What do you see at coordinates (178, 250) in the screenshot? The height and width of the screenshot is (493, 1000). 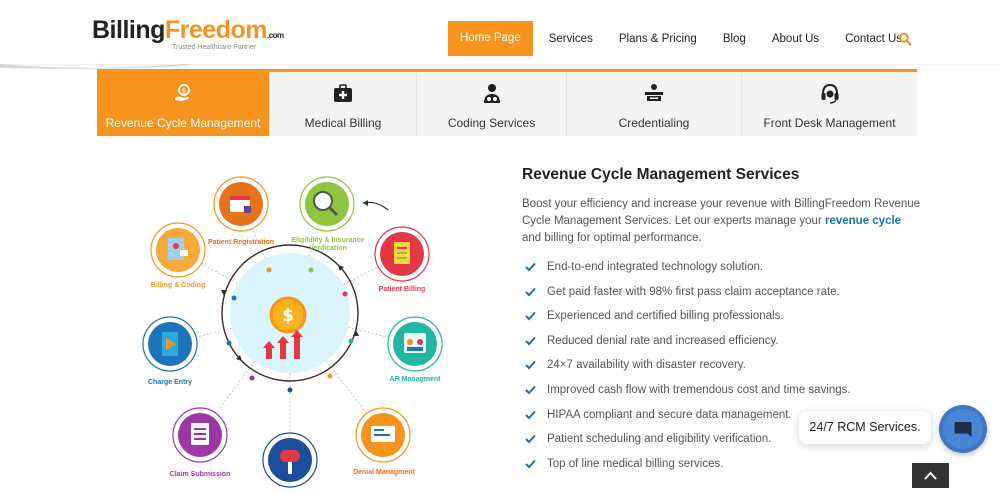 I see `node-billing-coding` at bounding box center [178, 250].